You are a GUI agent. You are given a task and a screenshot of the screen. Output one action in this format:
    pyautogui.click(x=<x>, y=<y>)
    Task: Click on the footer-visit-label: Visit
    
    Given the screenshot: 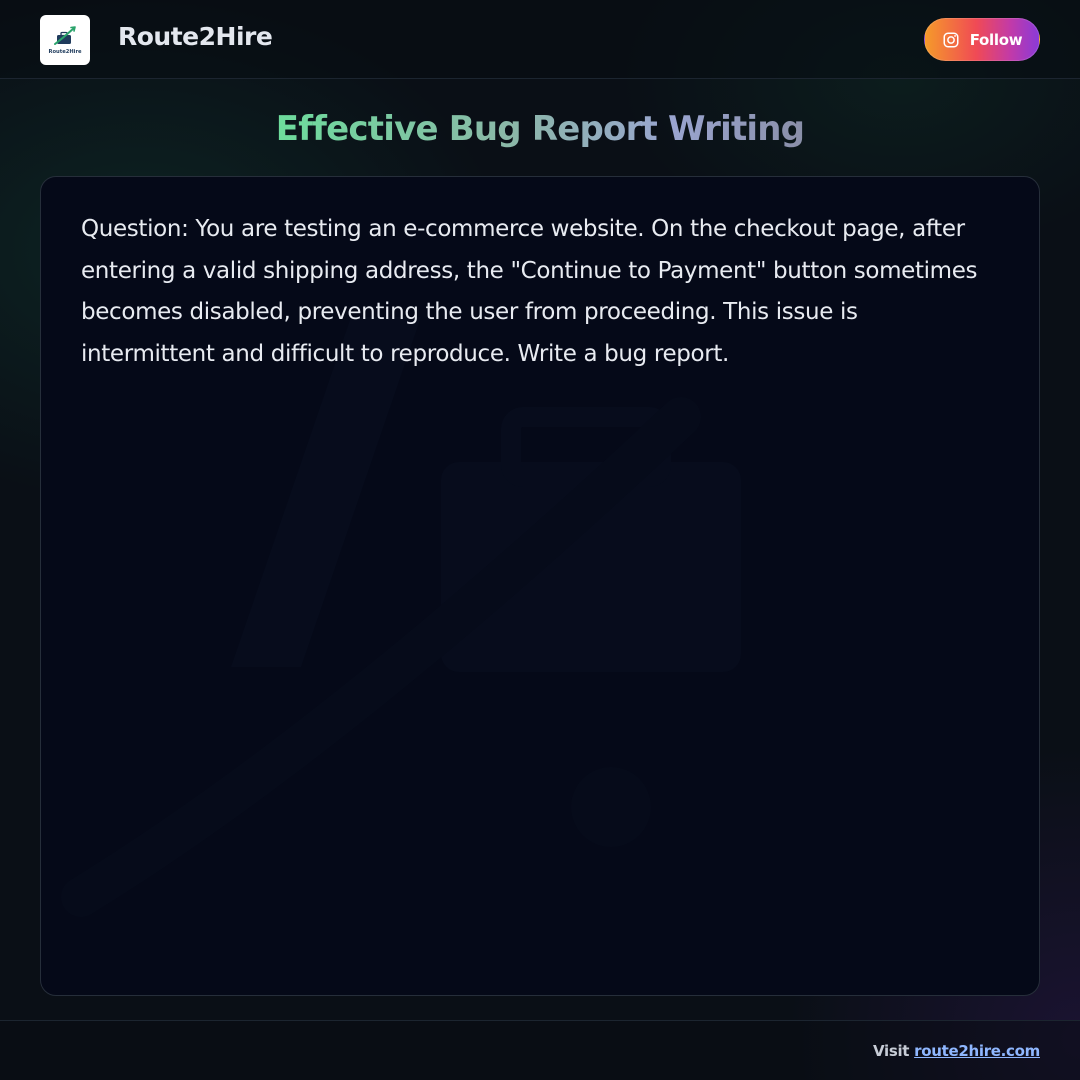 What is the action you would take?
    pyautogui.click(x=891, y=1051)
    